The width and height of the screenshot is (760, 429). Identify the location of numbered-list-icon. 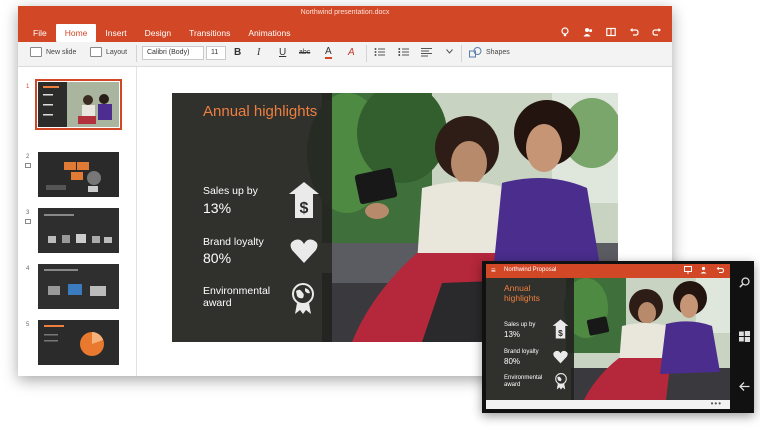
(403, 52).